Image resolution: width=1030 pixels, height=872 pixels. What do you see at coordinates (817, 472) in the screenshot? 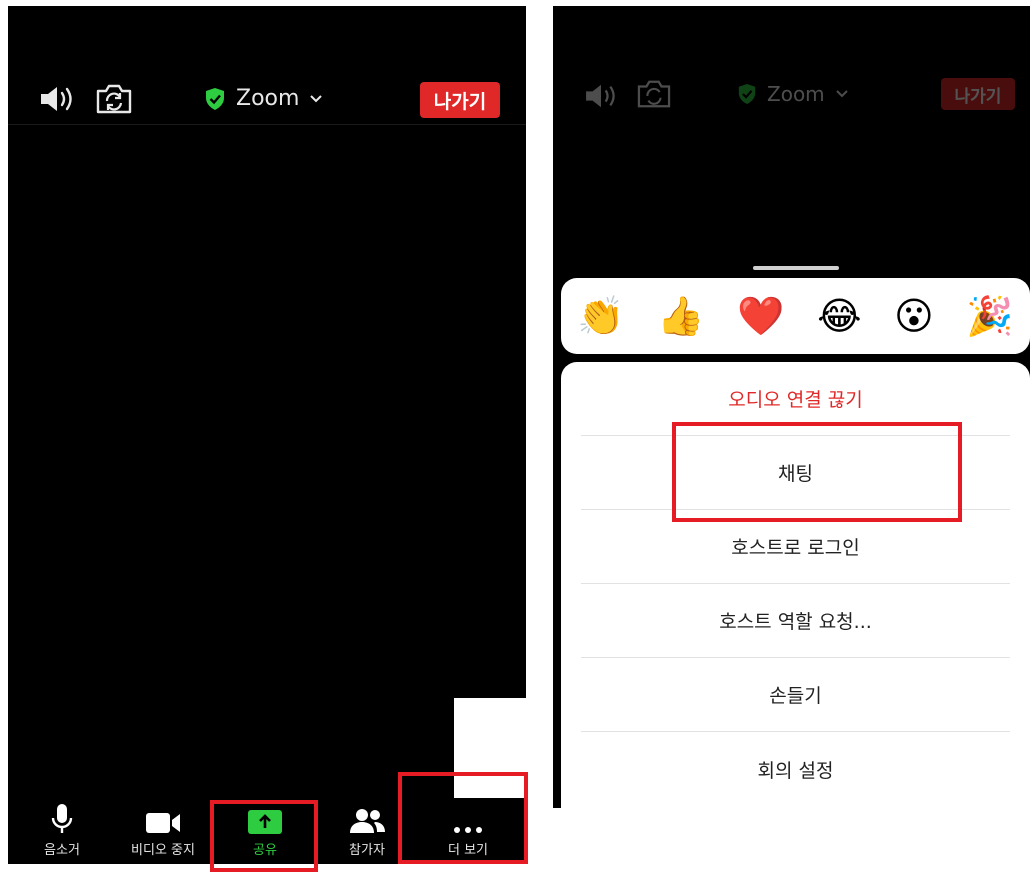
I see `highlight-chat-box` at bounding box center [817, 472].